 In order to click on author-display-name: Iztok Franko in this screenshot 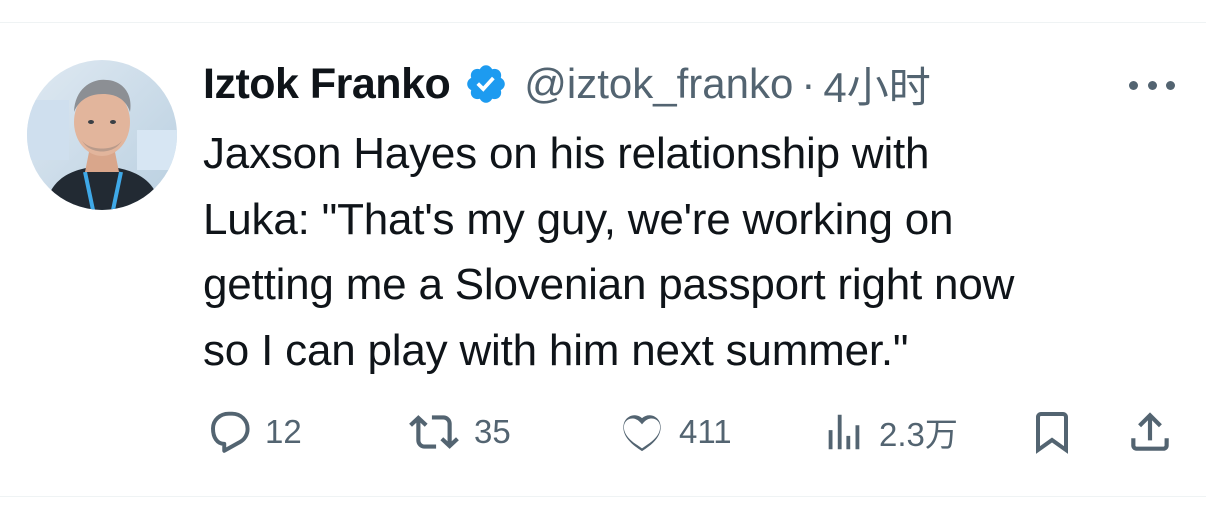, I will do `click(327, 84)`.